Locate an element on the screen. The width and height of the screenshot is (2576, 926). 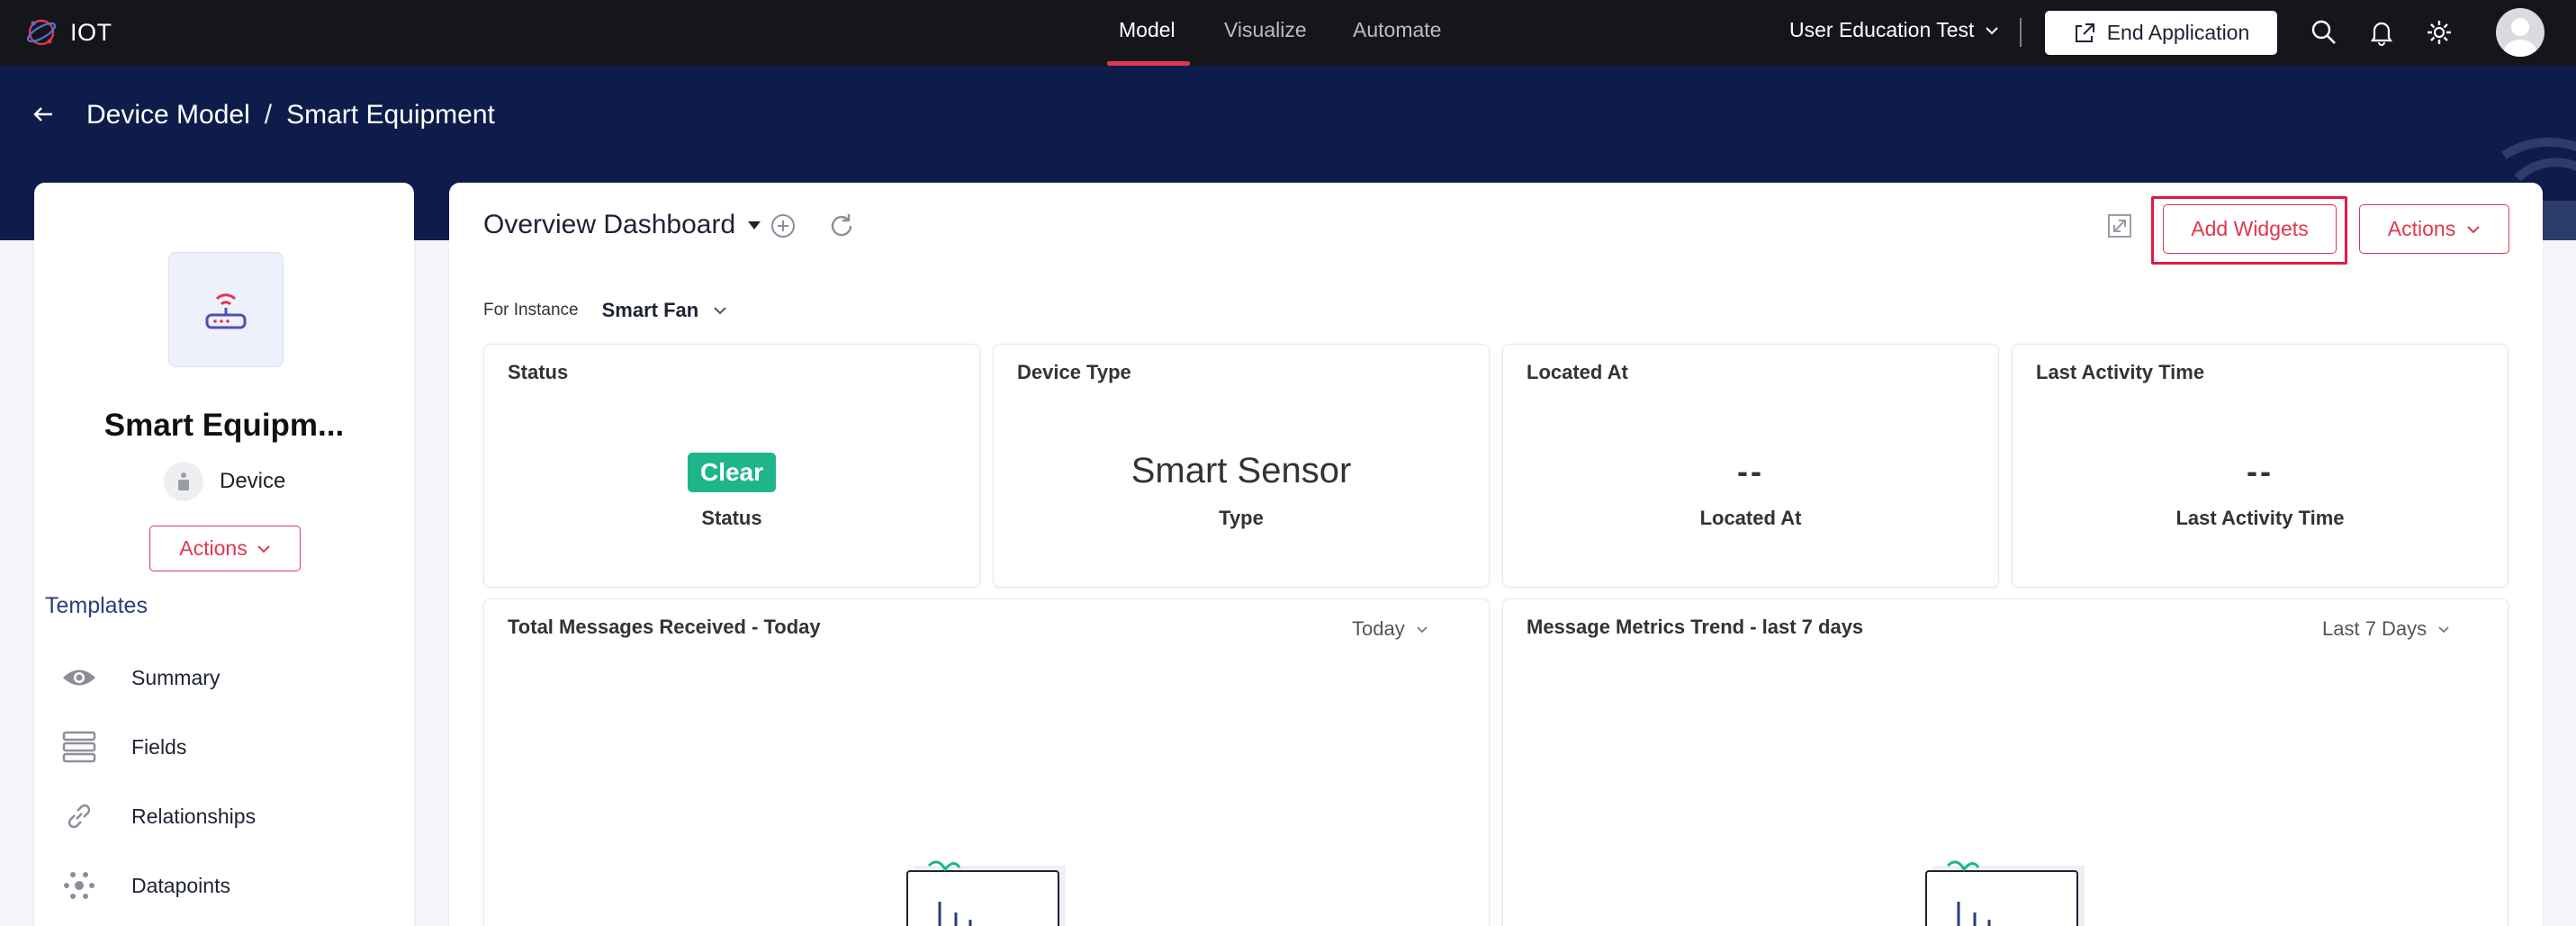
search-icon is located at coordinates (2324, 32).